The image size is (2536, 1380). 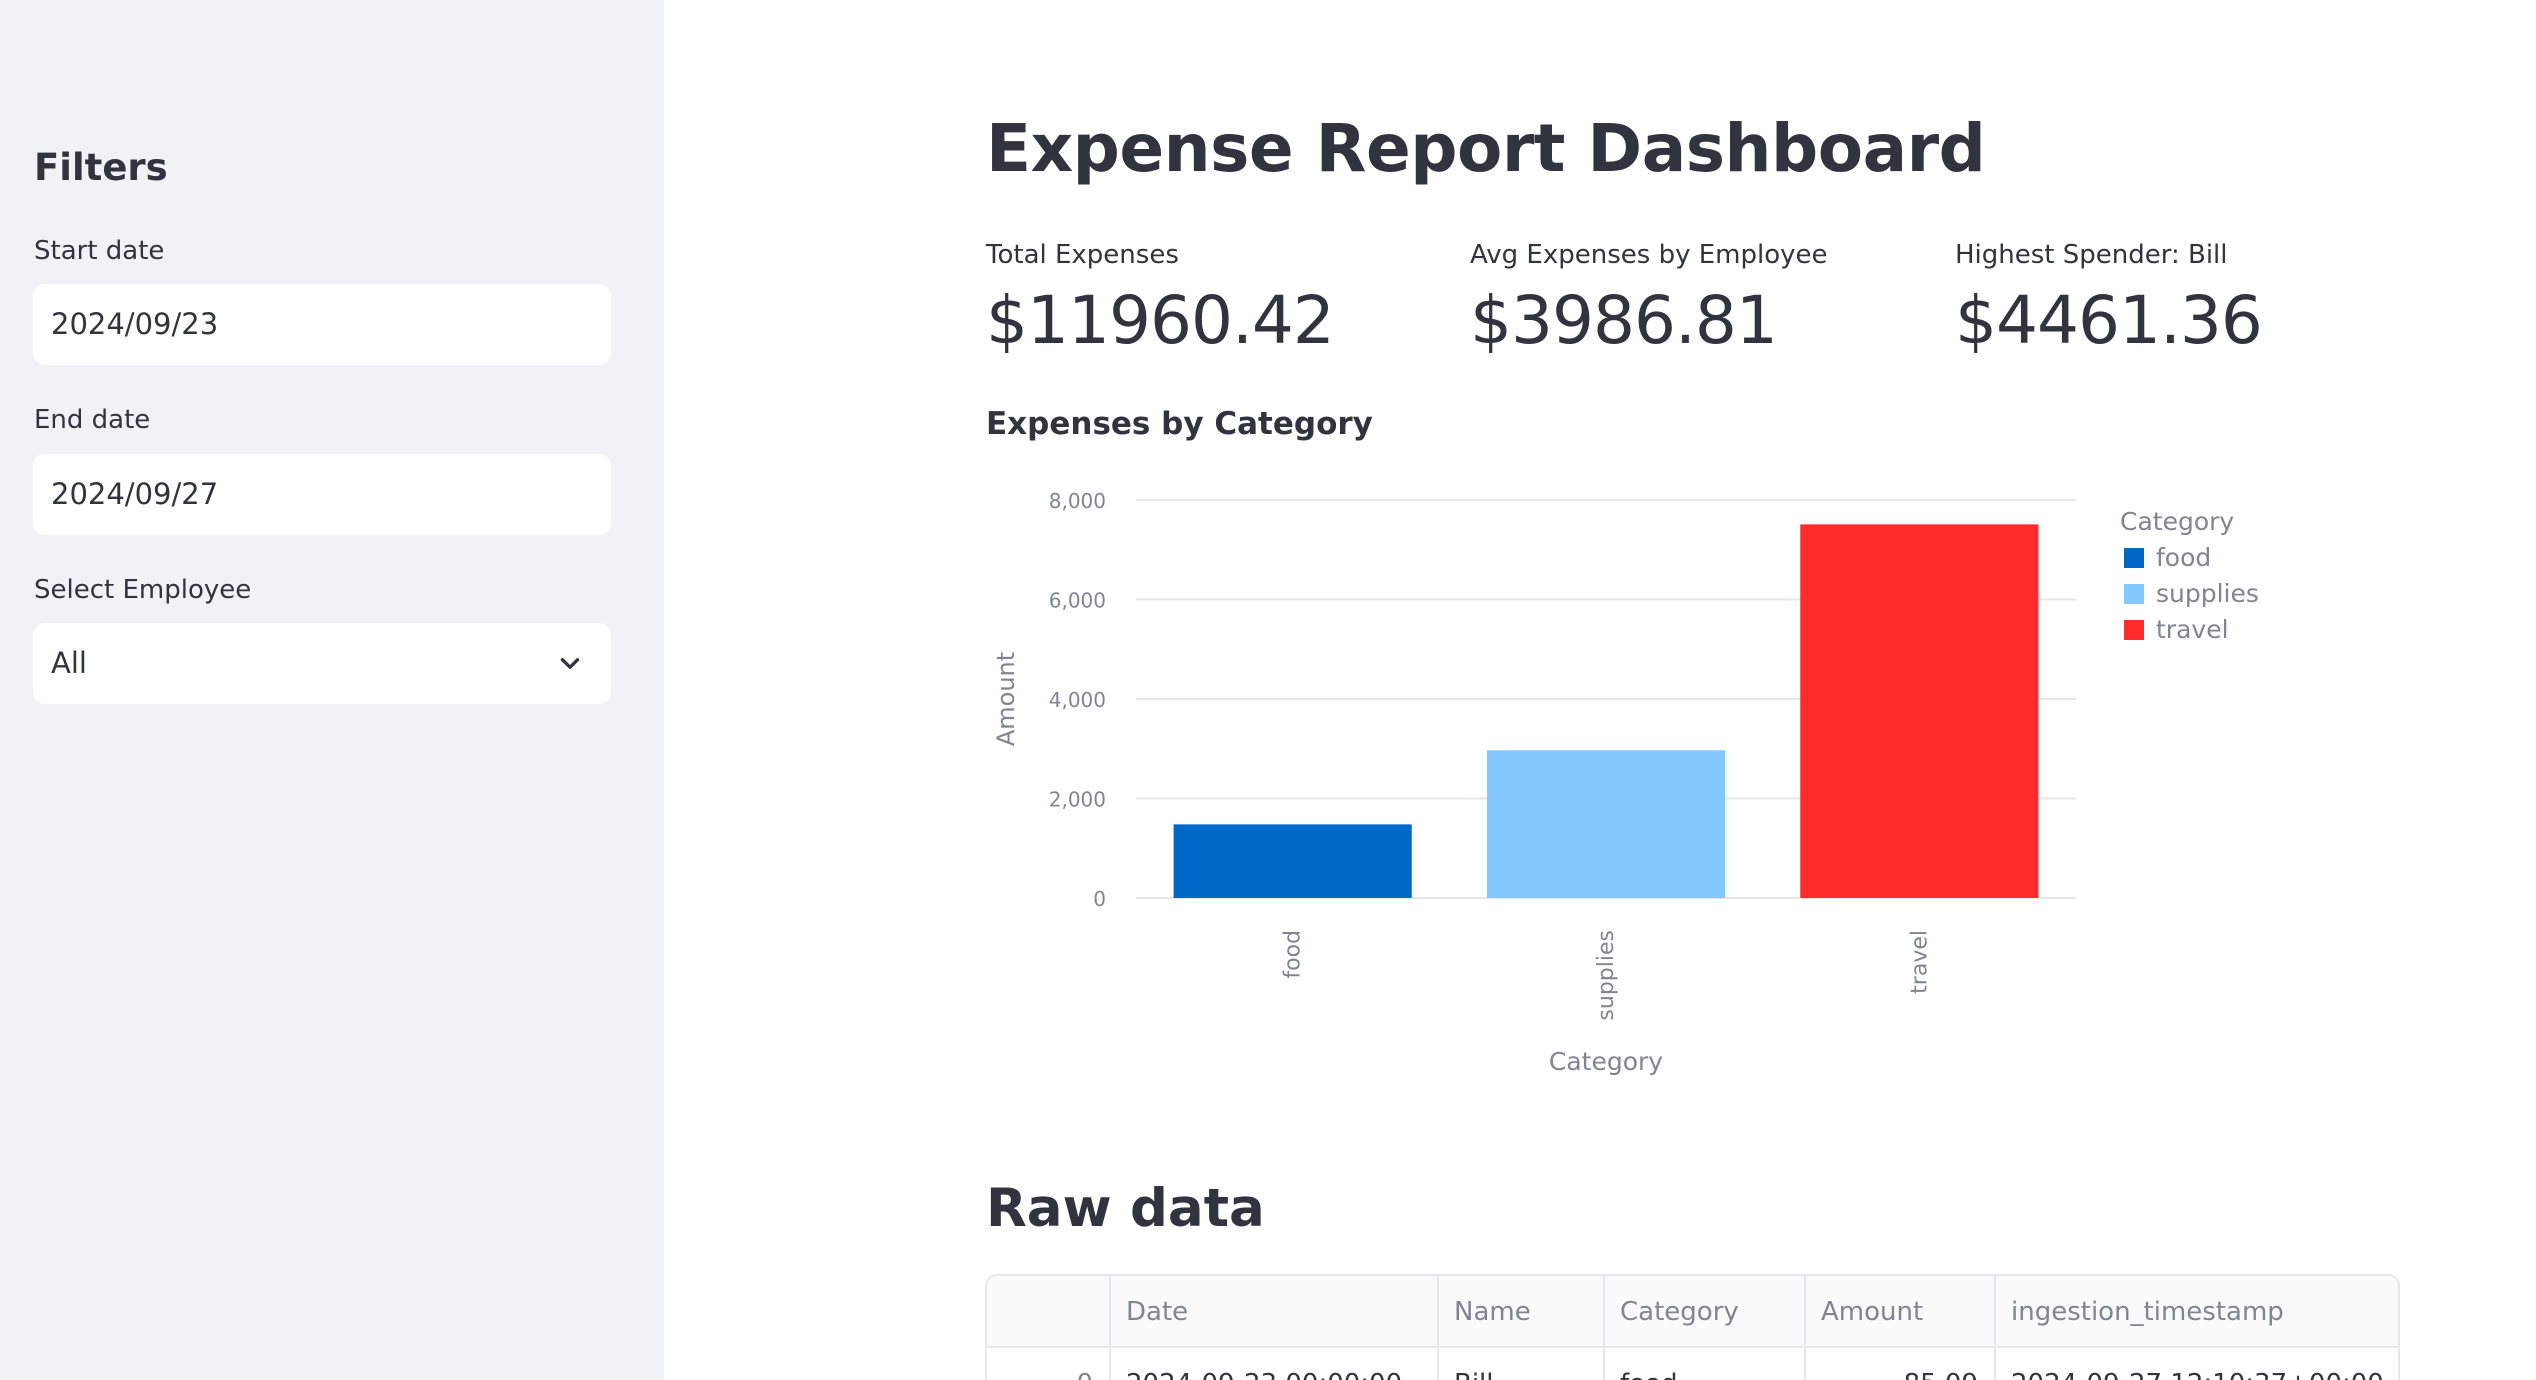 What do you see at coordinates (1705, 1364) in the screenshot?
I see `cell-category: food` at bounding box center [1705, 1364].